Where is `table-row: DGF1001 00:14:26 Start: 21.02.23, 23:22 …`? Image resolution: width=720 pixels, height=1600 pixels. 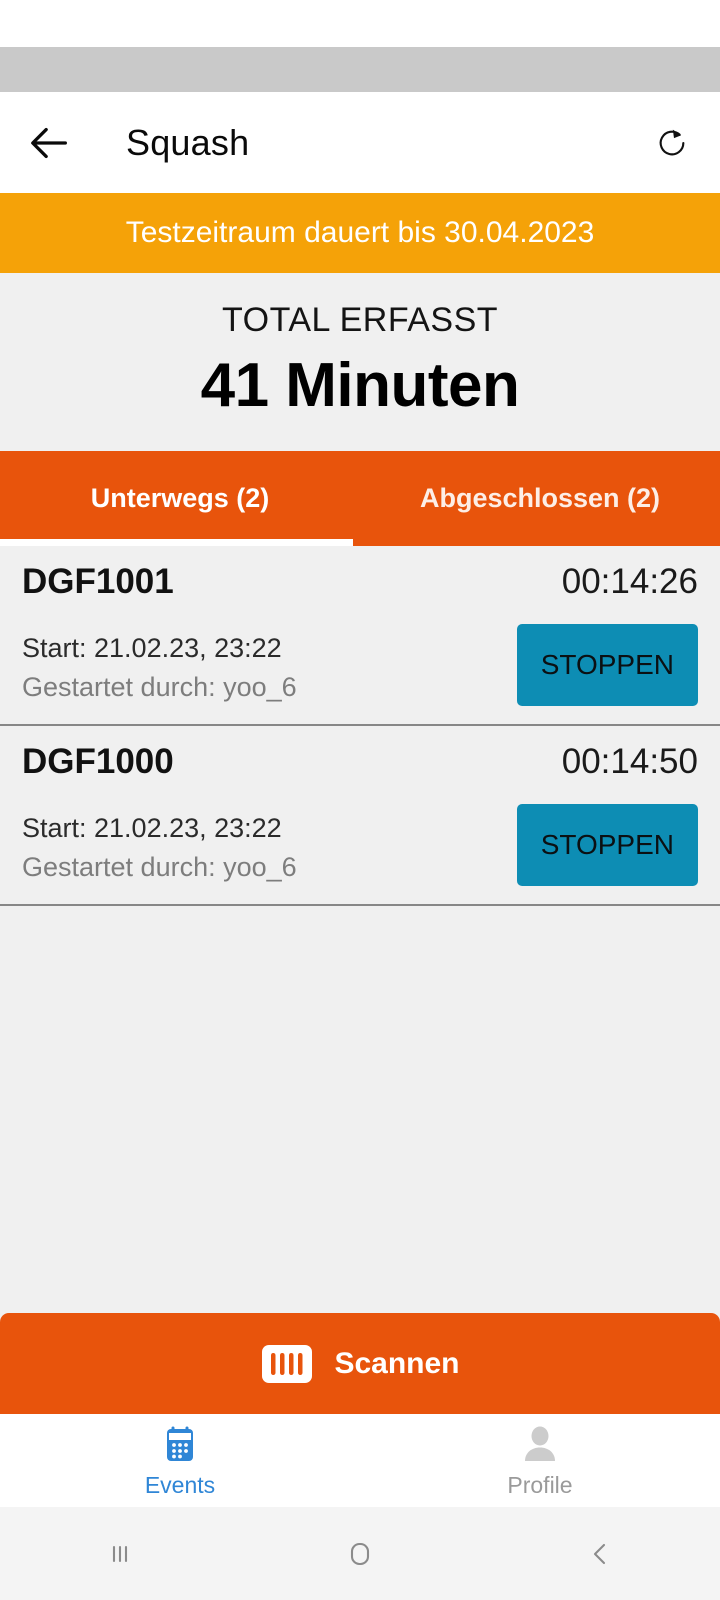 table-row: DGF1001 00:14:26 Start: 21.02.23, 23:22 … is located at coordinates (360, 636).